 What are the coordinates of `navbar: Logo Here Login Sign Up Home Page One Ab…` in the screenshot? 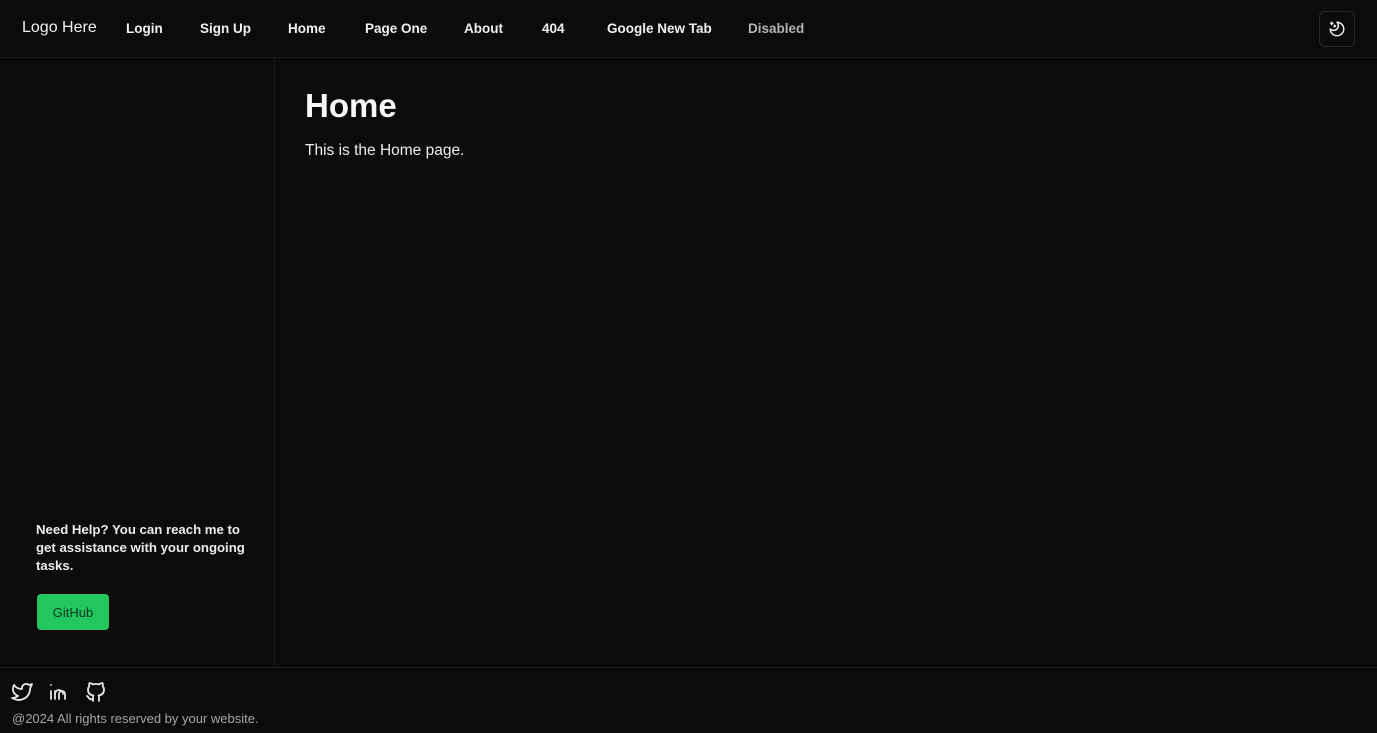 It's located at (688, 29).